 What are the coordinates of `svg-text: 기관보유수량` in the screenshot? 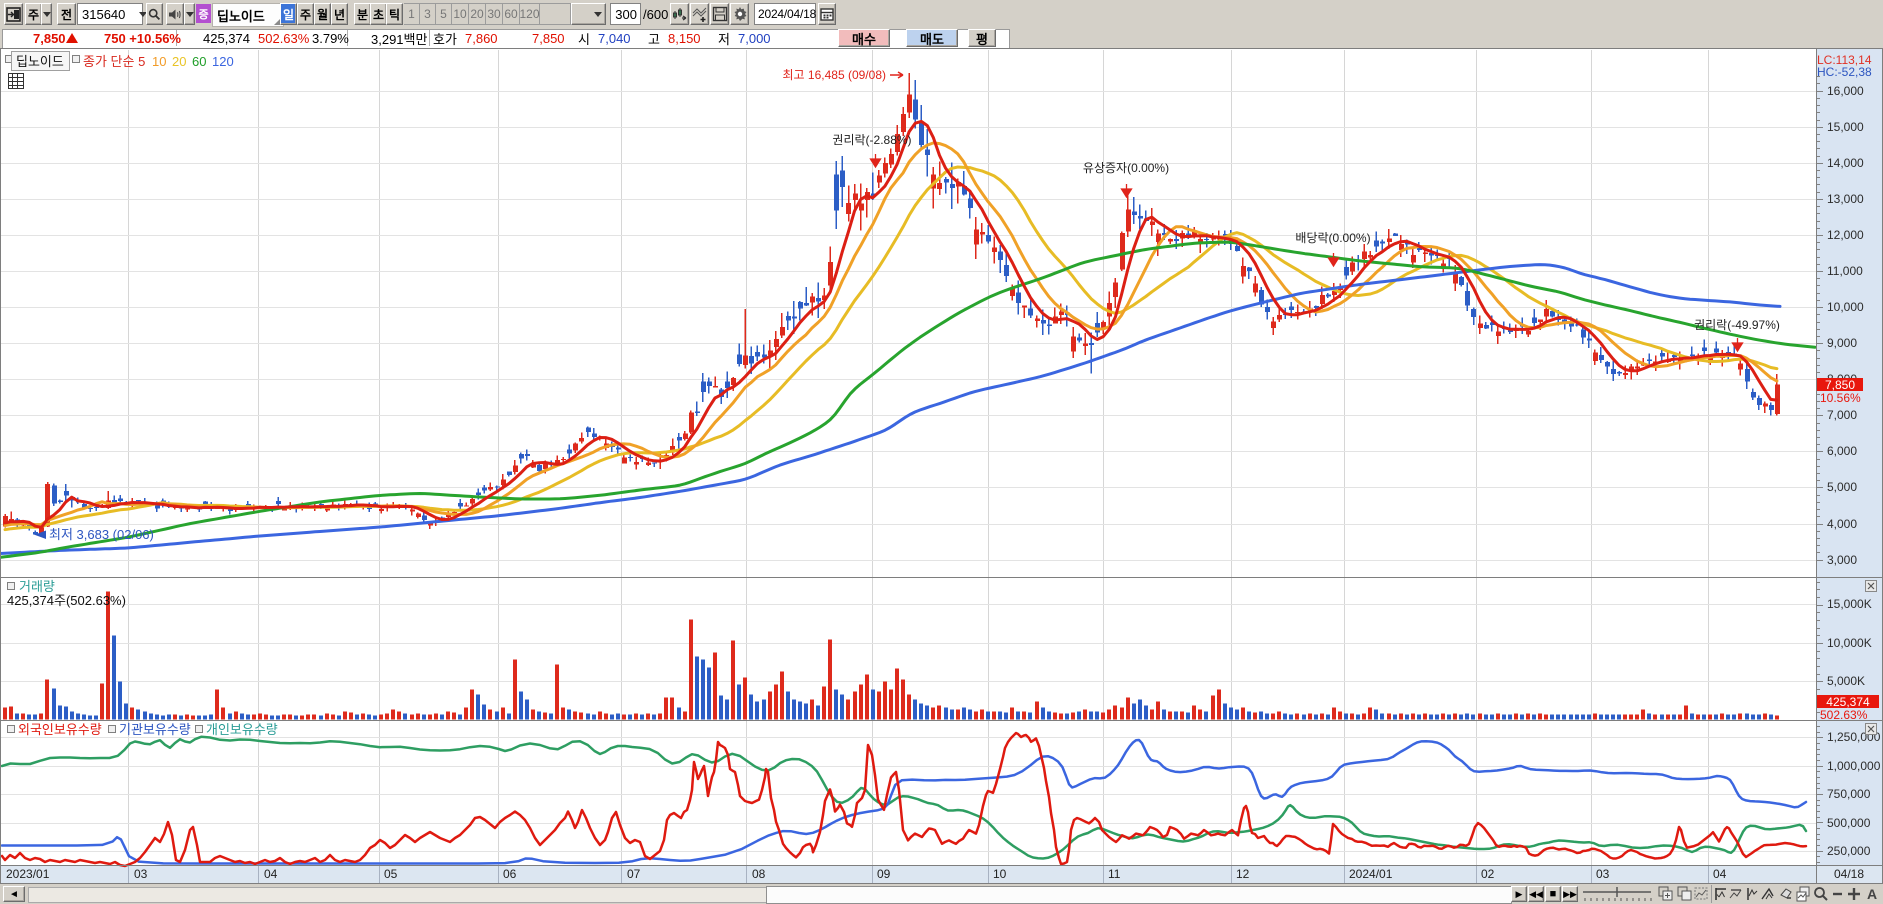 It's located at (155, 729).